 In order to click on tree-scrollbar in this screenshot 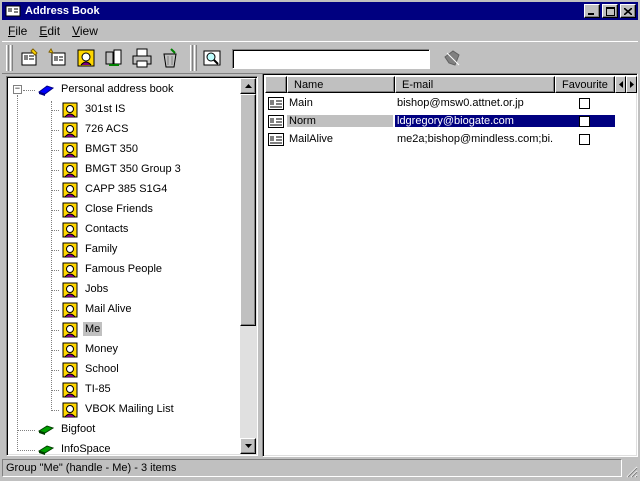, I will do `click(248, 266)`.